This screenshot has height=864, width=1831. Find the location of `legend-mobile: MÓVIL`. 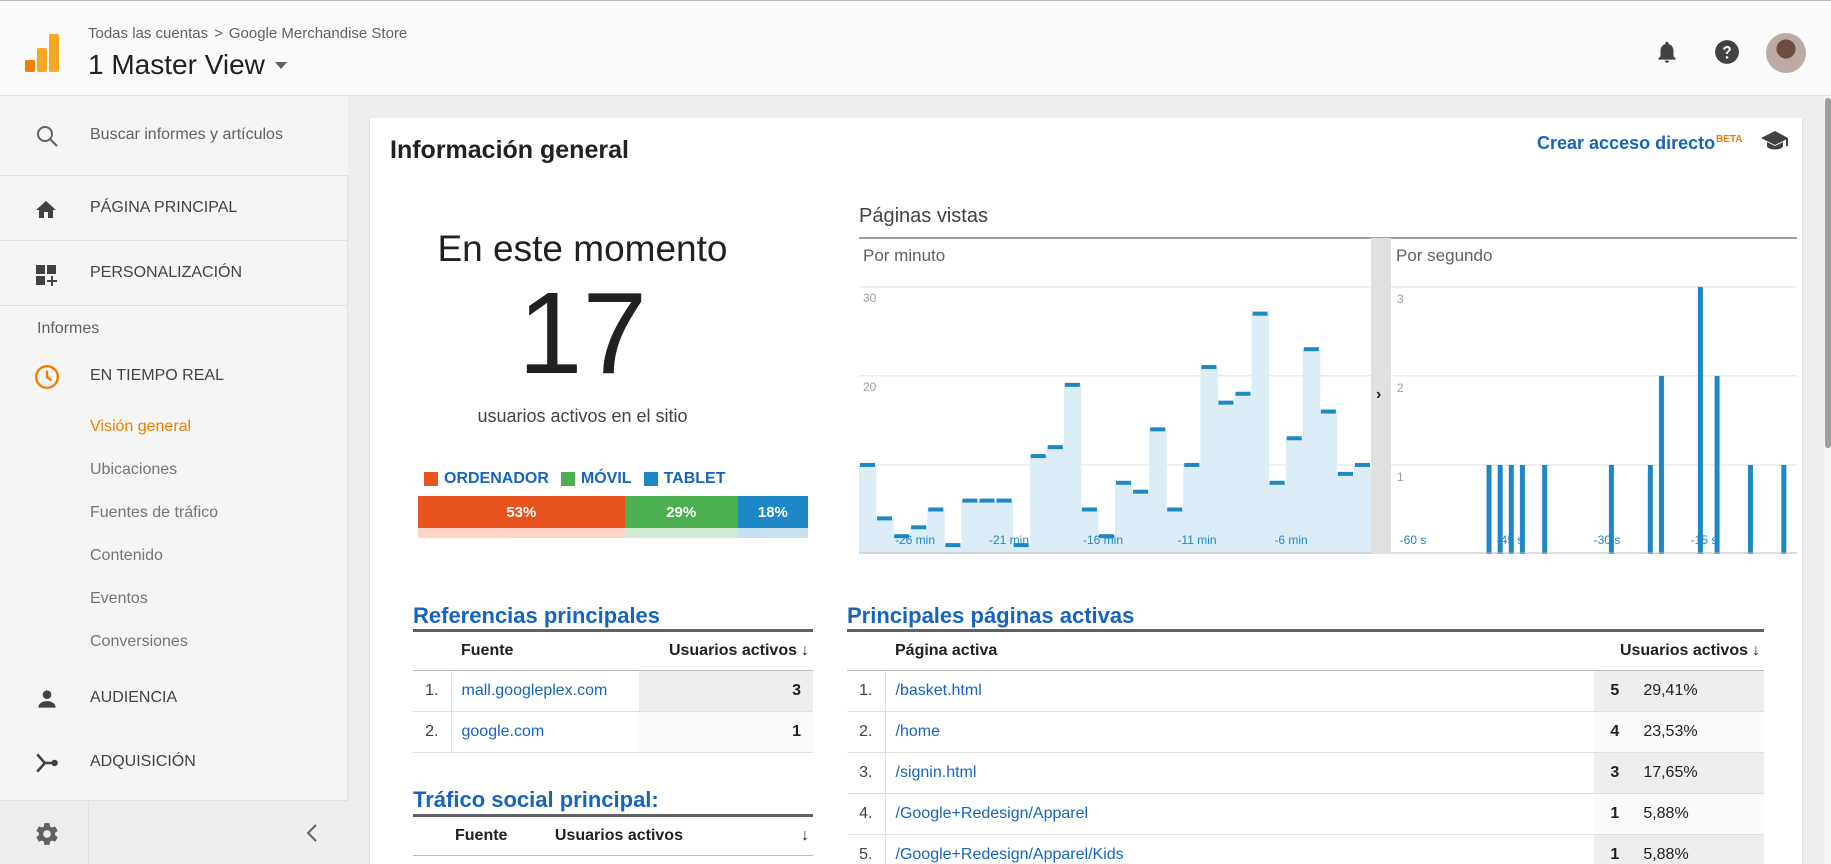

legend-mobile: MÓVIL is located at coordinates (596, 479).